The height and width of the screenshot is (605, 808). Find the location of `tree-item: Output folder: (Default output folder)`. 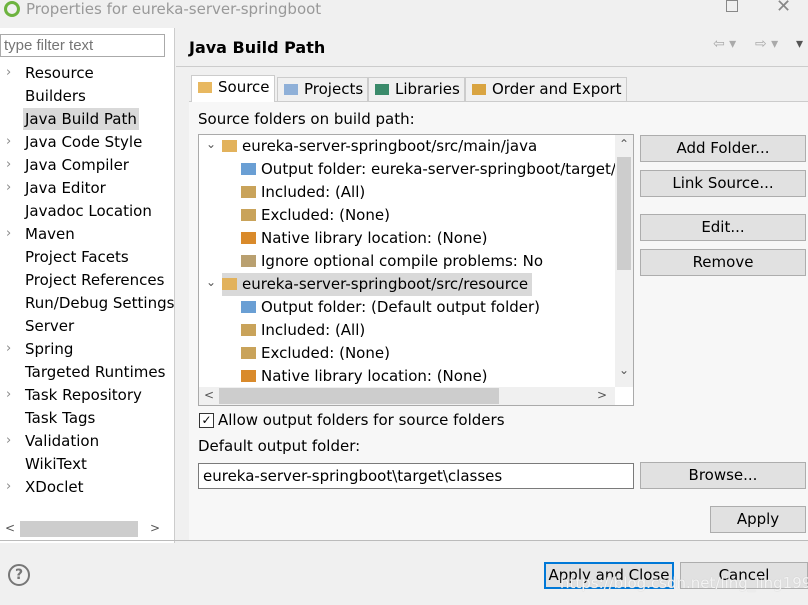

tree-item: Output folder: (Default output folder) is located at coordinates (390, 307).